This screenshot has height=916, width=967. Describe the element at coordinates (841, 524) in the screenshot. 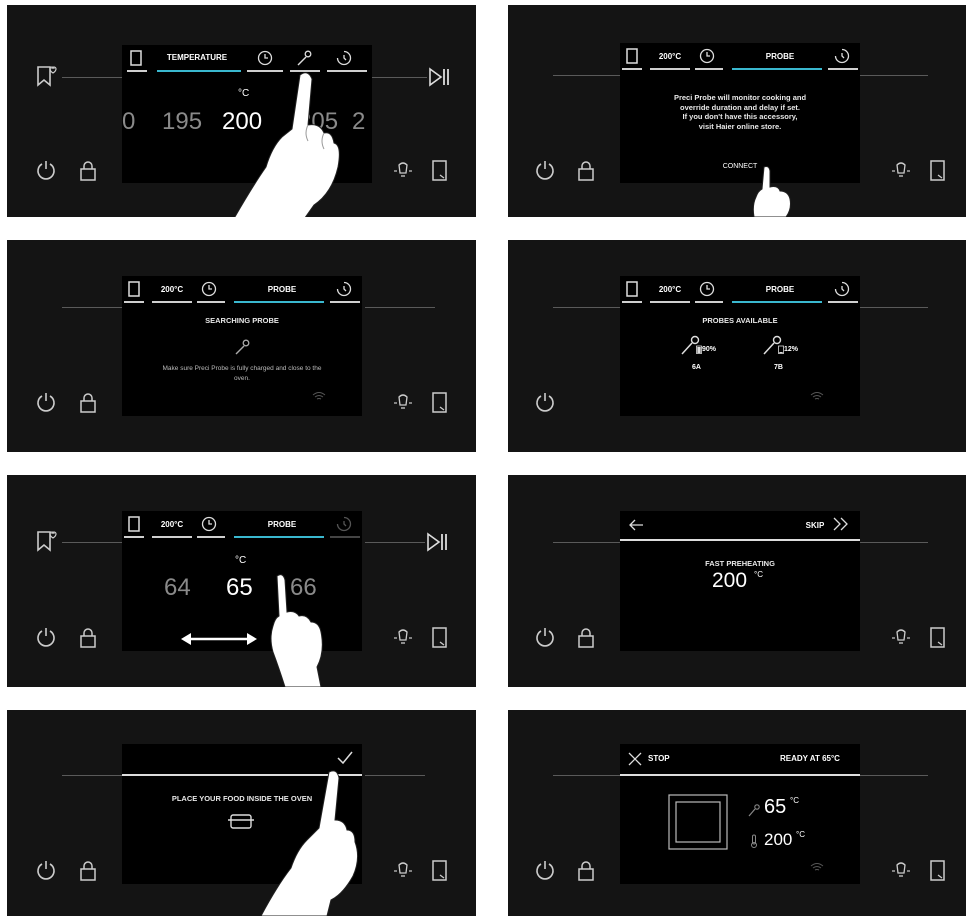

I see `skip-icon` at that location.